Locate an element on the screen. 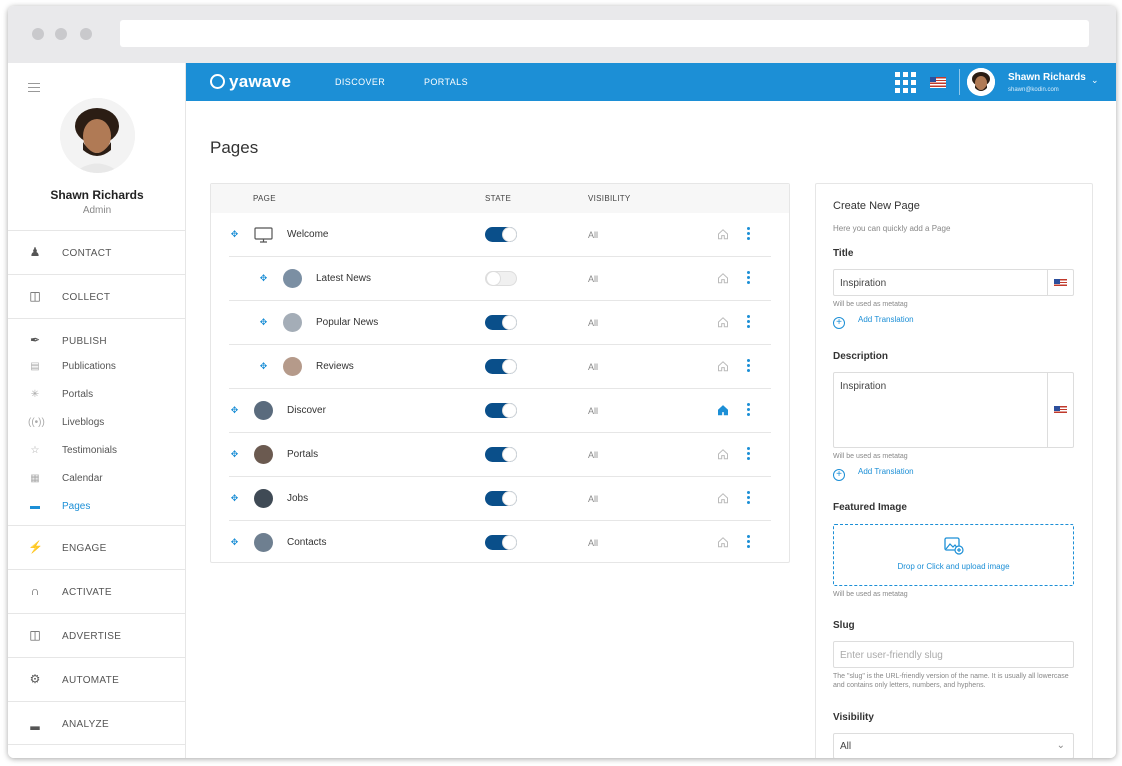 The height and width of the screenshot is (766, 1122). collect-icon: ◫ is located at coordinates (35, 296).